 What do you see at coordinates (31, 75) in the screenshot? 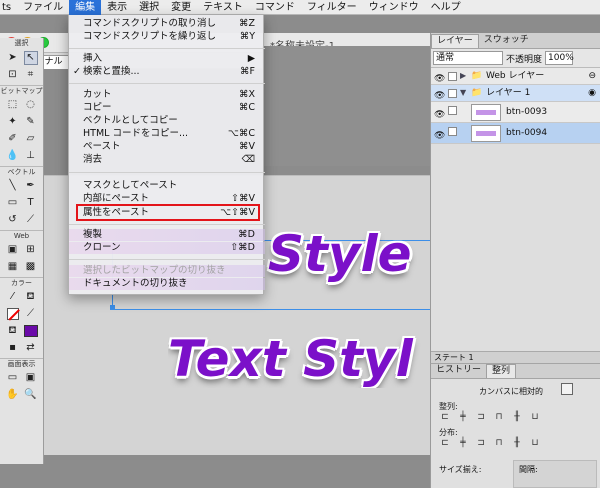
I see `crop-tool-icon: ⌗` at bounding box center [31, 75].